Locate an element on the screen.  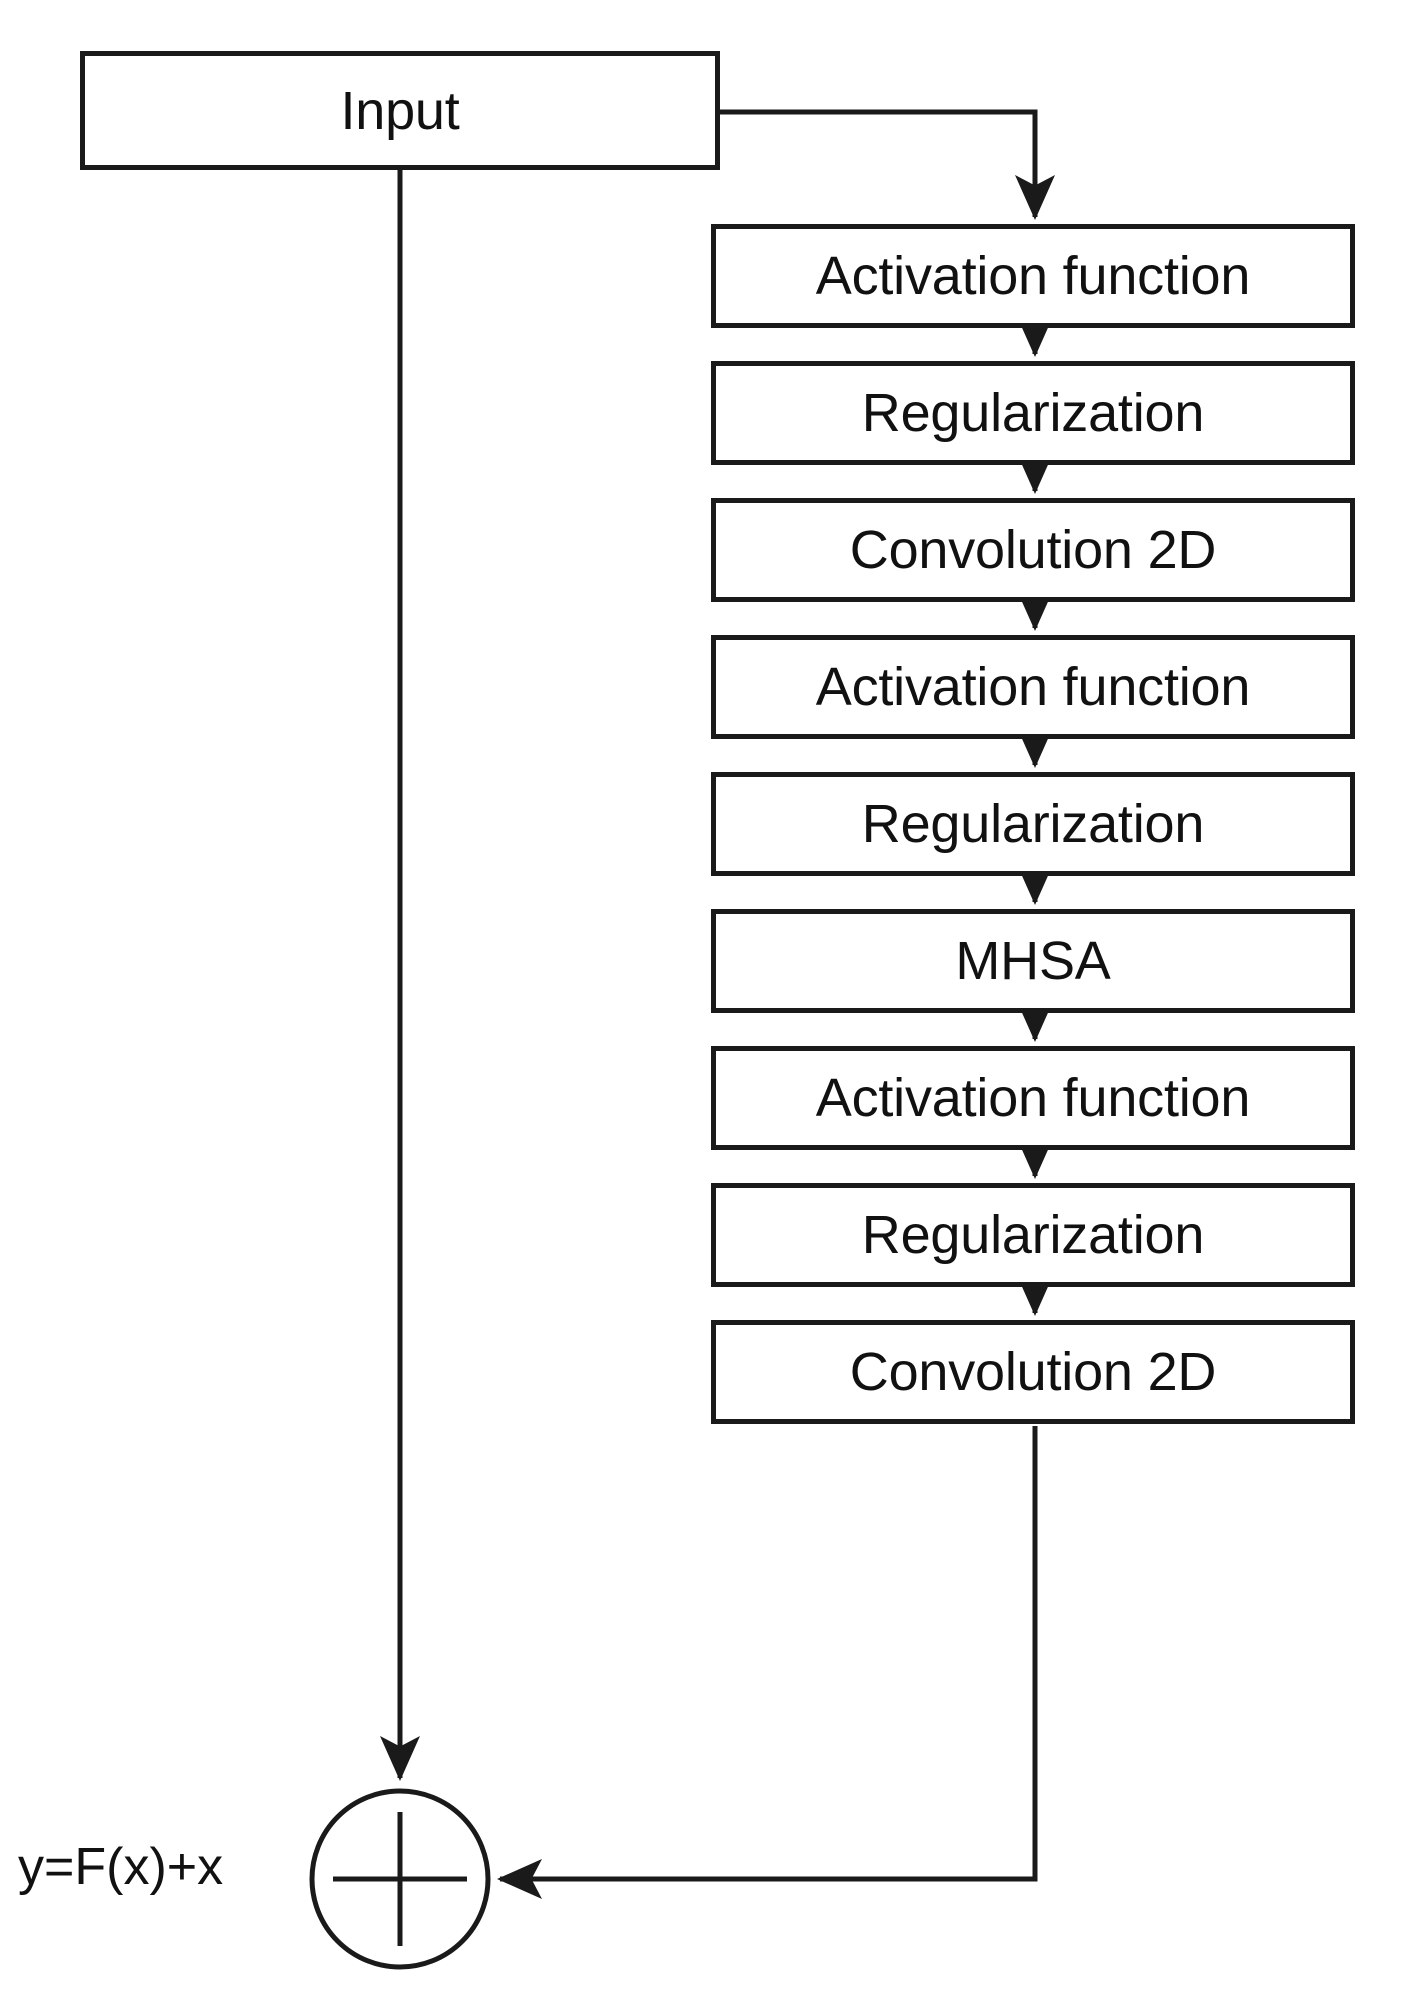
node-activation-function-1: Activation function is located at coordinates (1033, 276).